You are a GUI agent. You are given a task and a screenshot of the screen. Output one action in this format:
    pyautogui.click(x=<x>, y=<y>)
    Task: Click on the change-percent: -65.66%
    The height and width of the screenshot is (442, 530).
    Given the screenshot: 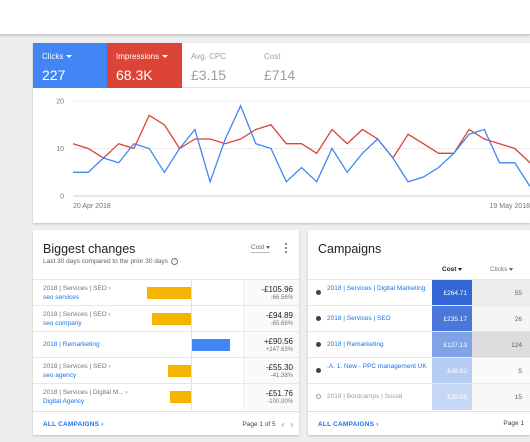 What is the action you would take?
    pyautogui.click(x=281, y=324)
    